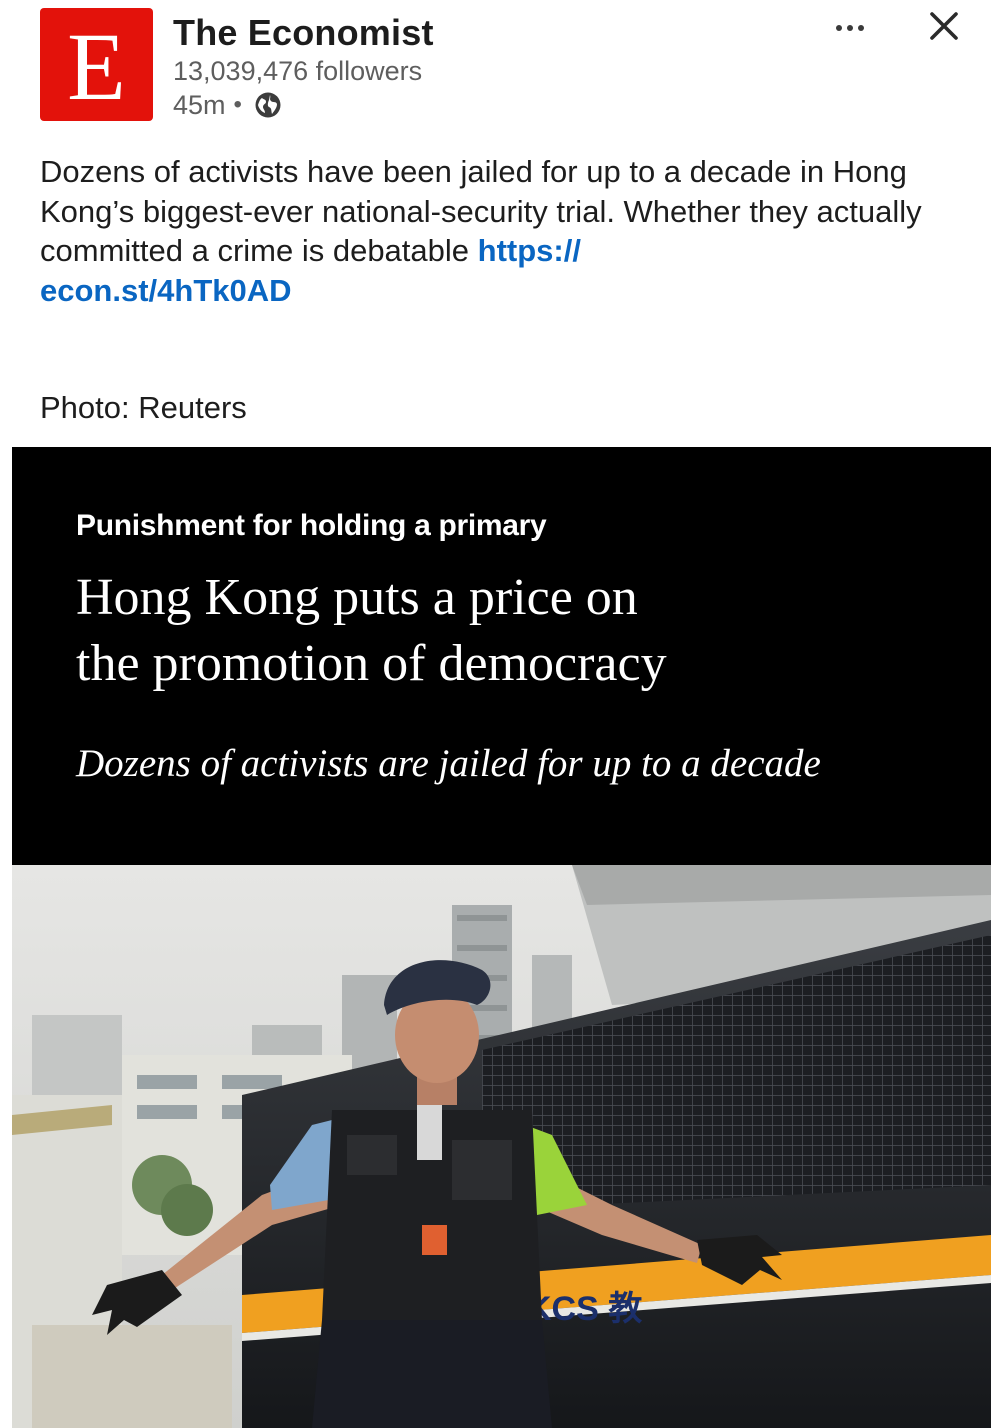 The image size is (1000, 1428). What do you see at coordinates (584, 1309) in the screenshot?
I see `van-text: KCS 教` at bounding box center [584, 1309].